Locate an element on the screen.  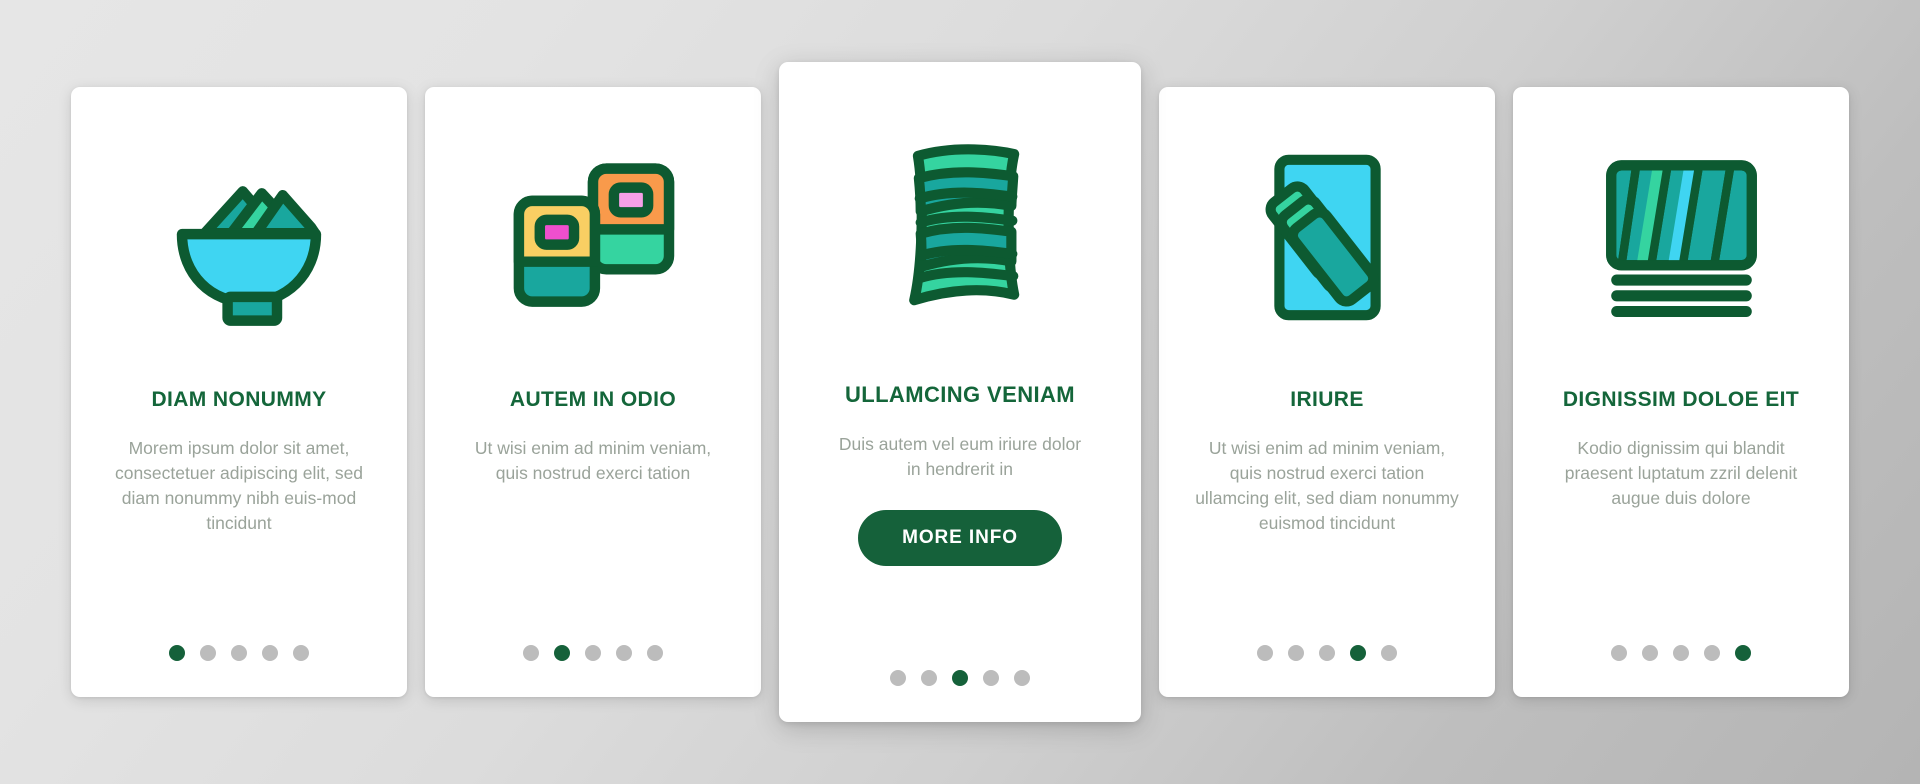
nori-sheet-icon is located at coordinates (960, 222).